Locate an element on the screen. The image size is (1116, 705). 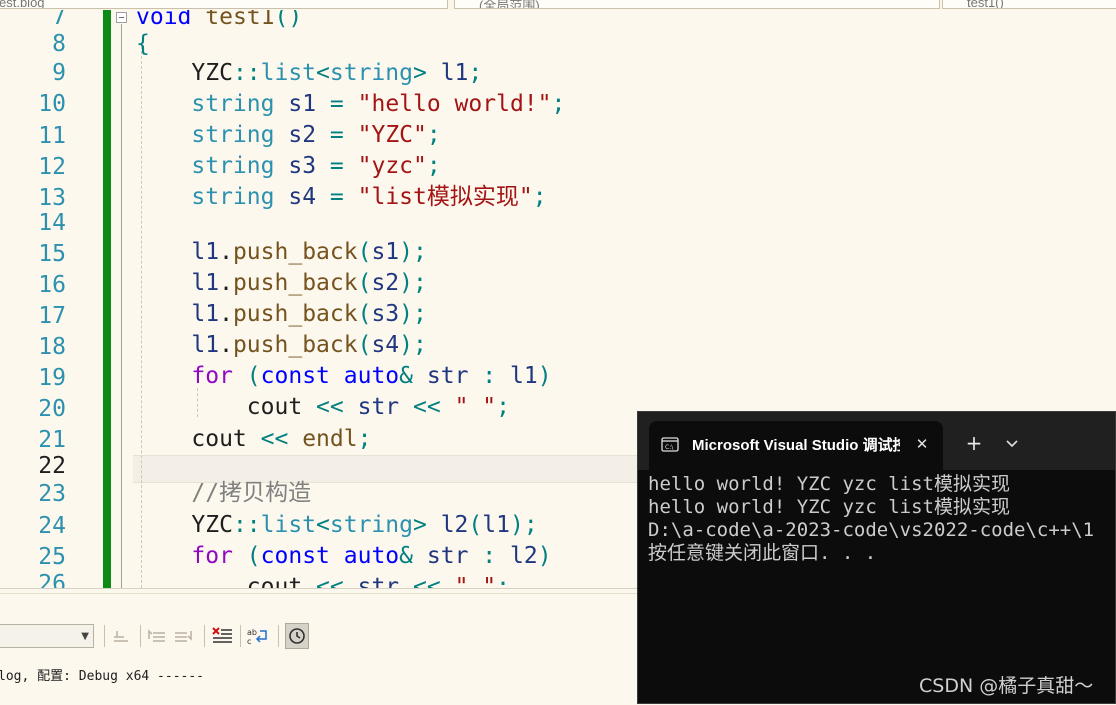
clock-icon is located at coordinates (297, 636).